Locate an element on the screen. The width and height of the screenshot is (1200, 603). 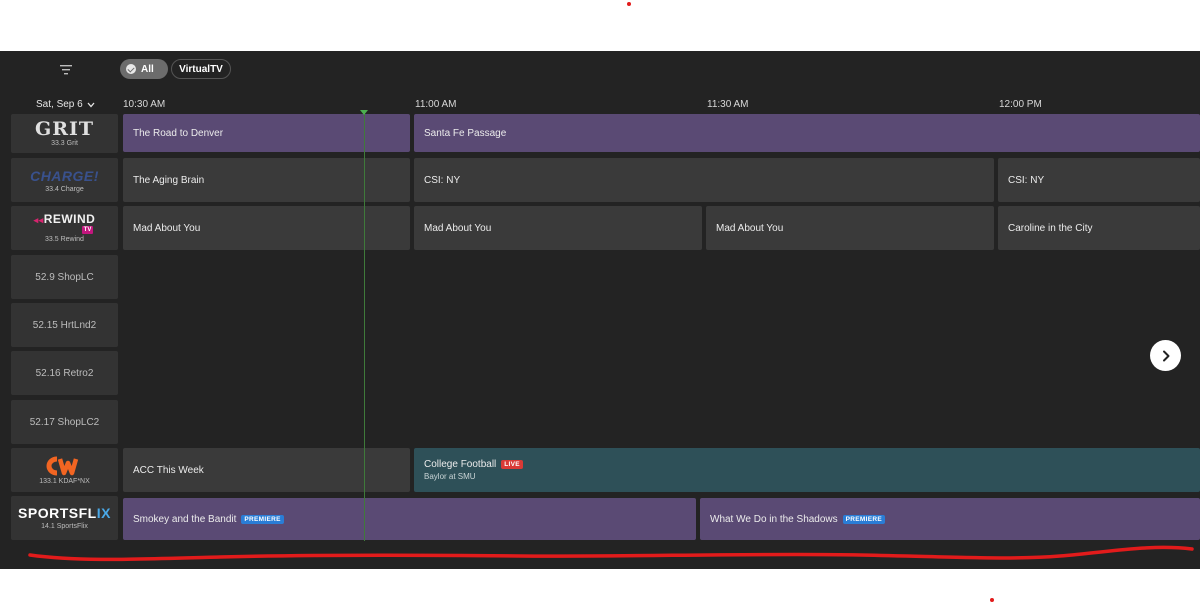
live-badge: LIVE is located at coordinates (512, 464).